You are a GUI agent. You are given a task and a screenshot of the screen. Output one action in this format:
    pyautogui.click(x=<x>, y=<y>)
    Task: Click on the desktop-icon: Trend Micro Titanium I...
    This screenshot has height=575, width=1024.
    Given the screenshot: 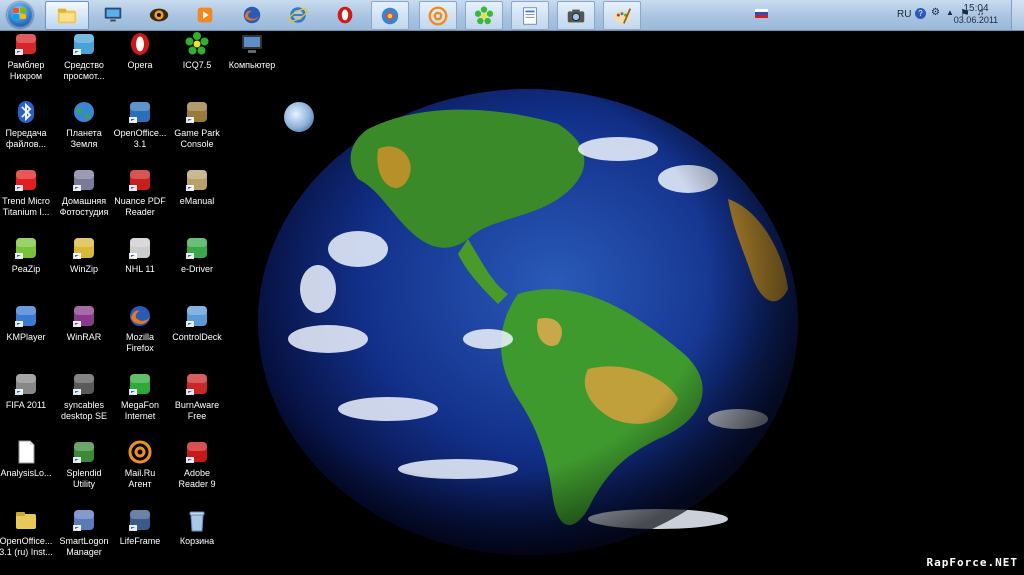 What is the action you would take?
    pyautogui.click(x=28, y=194)
    